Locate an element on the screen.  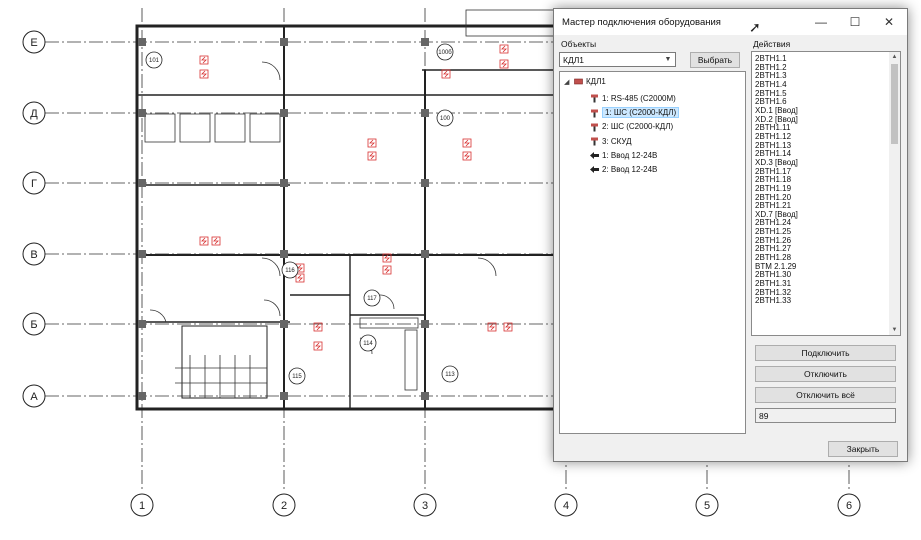
row-axis-label: Д is located at coordinates (34, 114).